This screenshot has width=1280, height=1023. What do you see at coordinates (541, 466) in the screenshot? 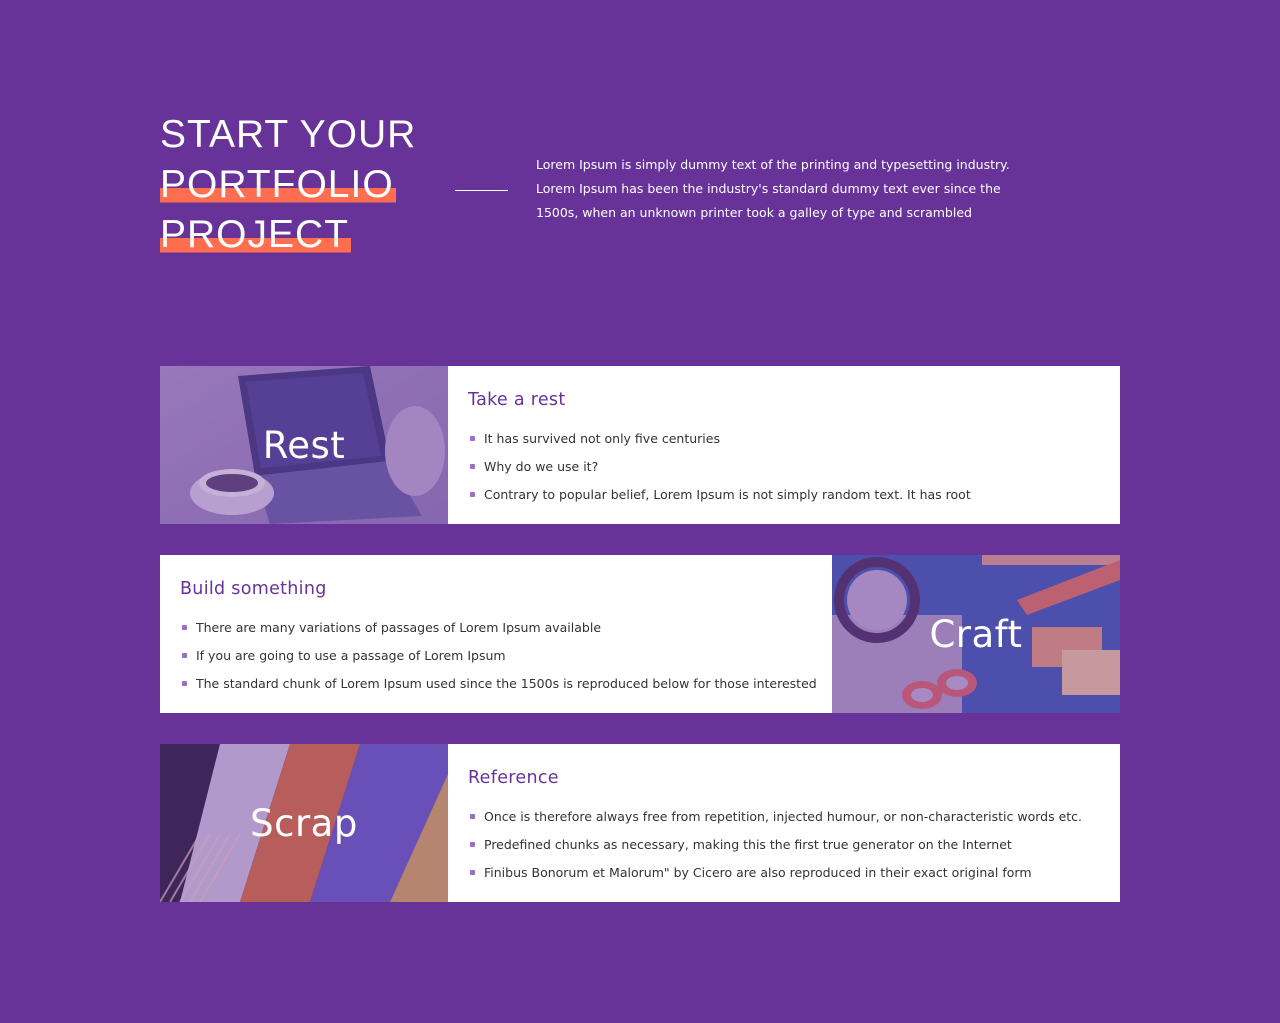
I see `list-item-text: Why do we use it?` at bounding box center [541, 466].